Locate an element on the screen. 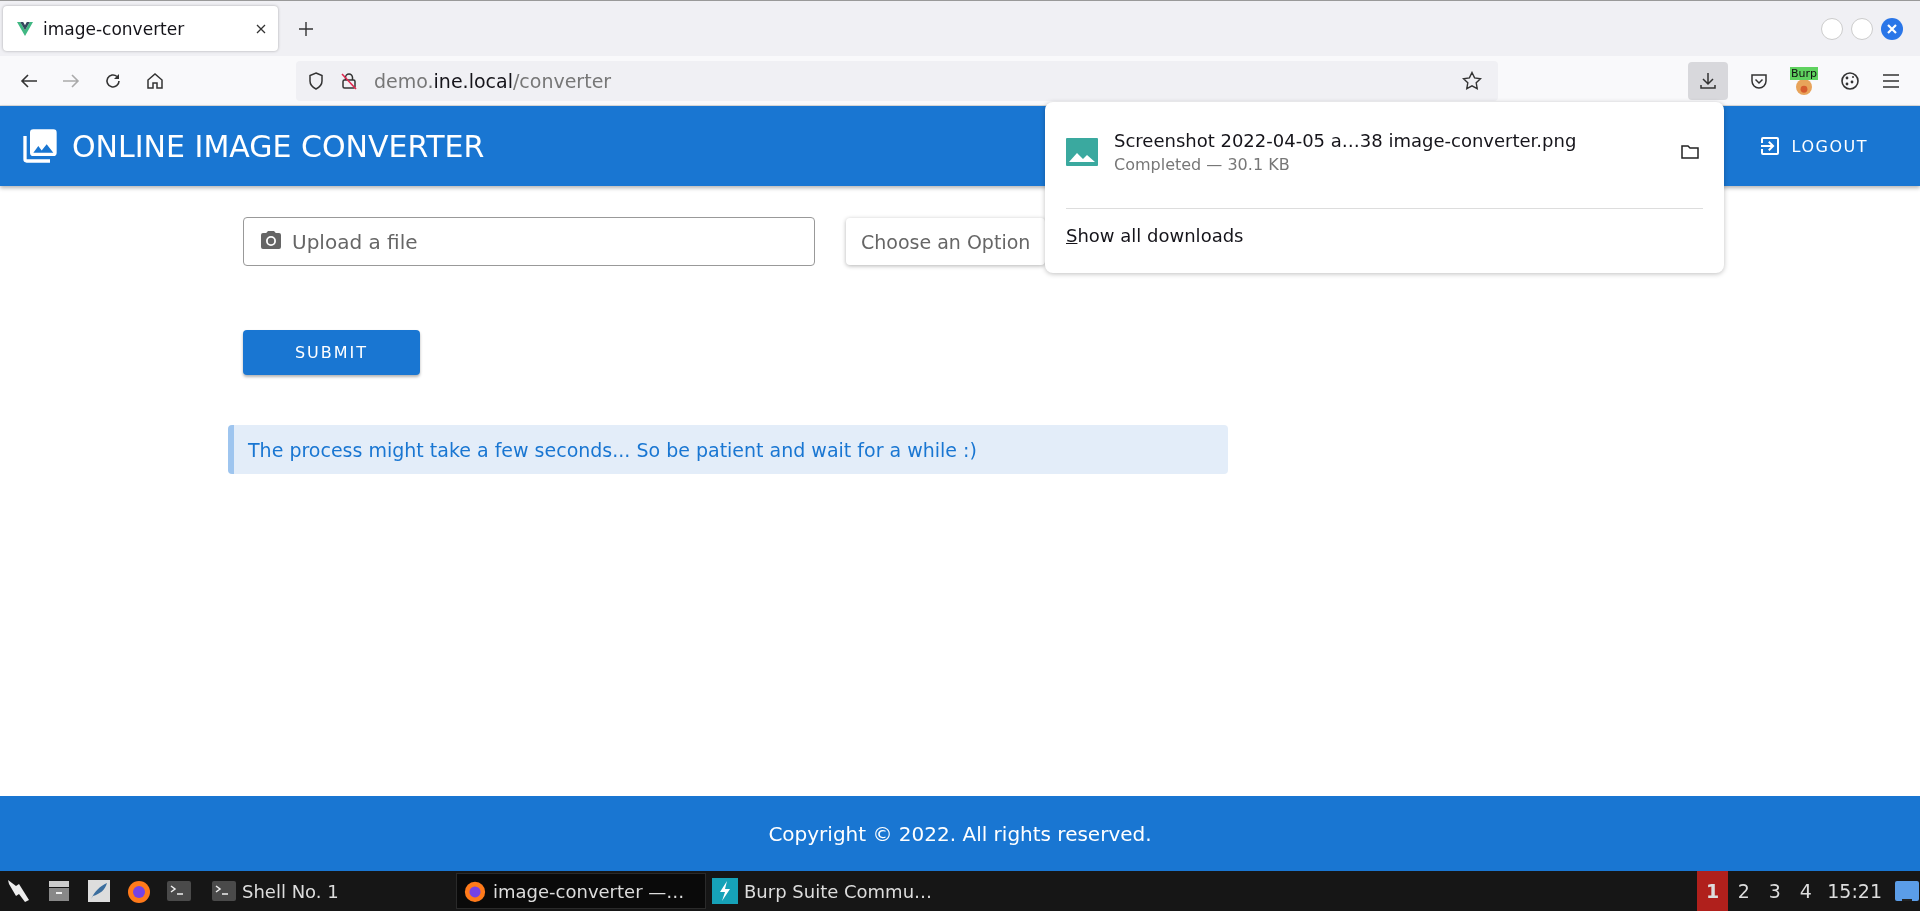 This screenshot has height=911, width=1920. lightning-icon is located at coordinates (725, 891).